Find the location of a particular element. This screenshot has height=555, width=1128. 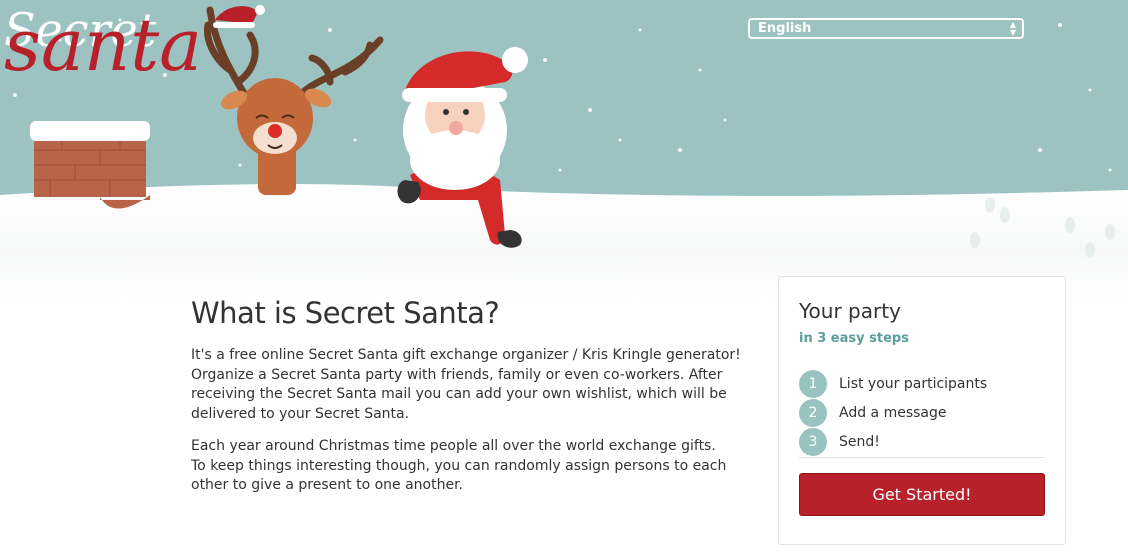

step-label: List your participants is located at coordinates (913, 384).